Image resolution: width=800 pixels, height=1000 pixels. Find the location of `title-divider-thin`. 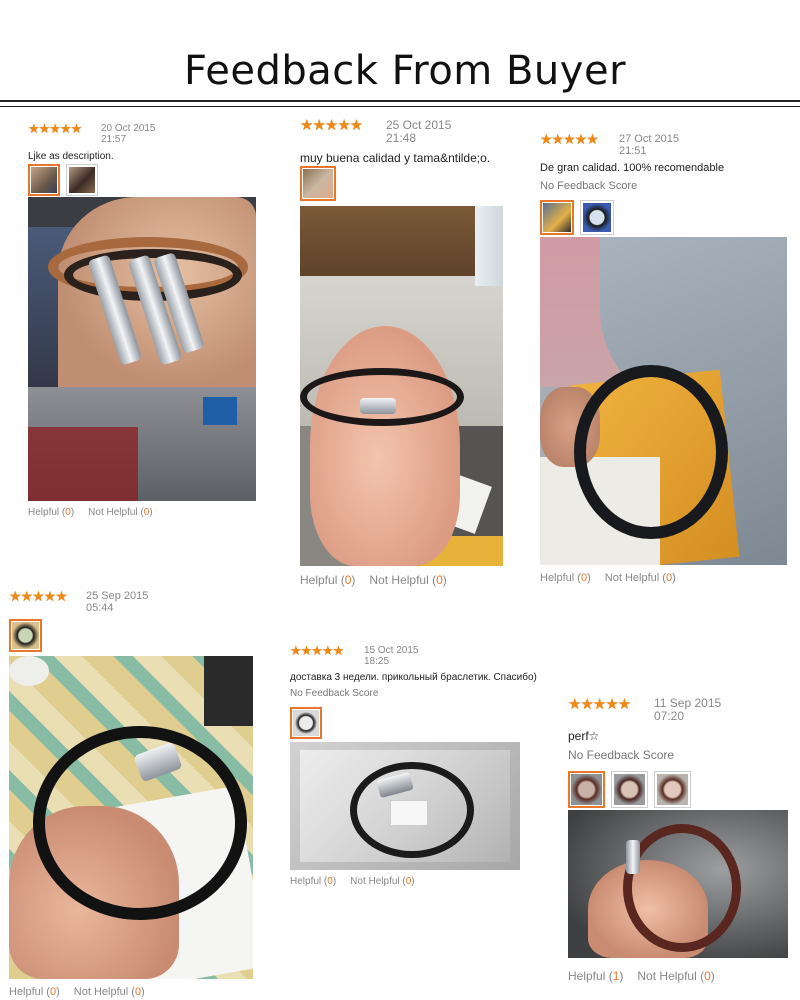

title-divider-thin is located at coordinates (400, 106).